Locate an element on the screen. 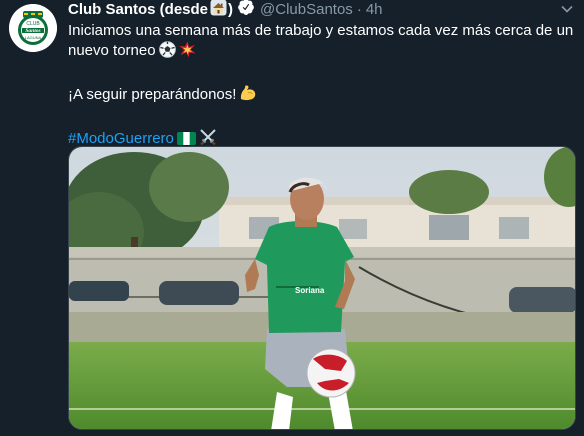 The width and height of the screenshot is (584, 436). author-name-close: ) is located at coordinates (231, 9).